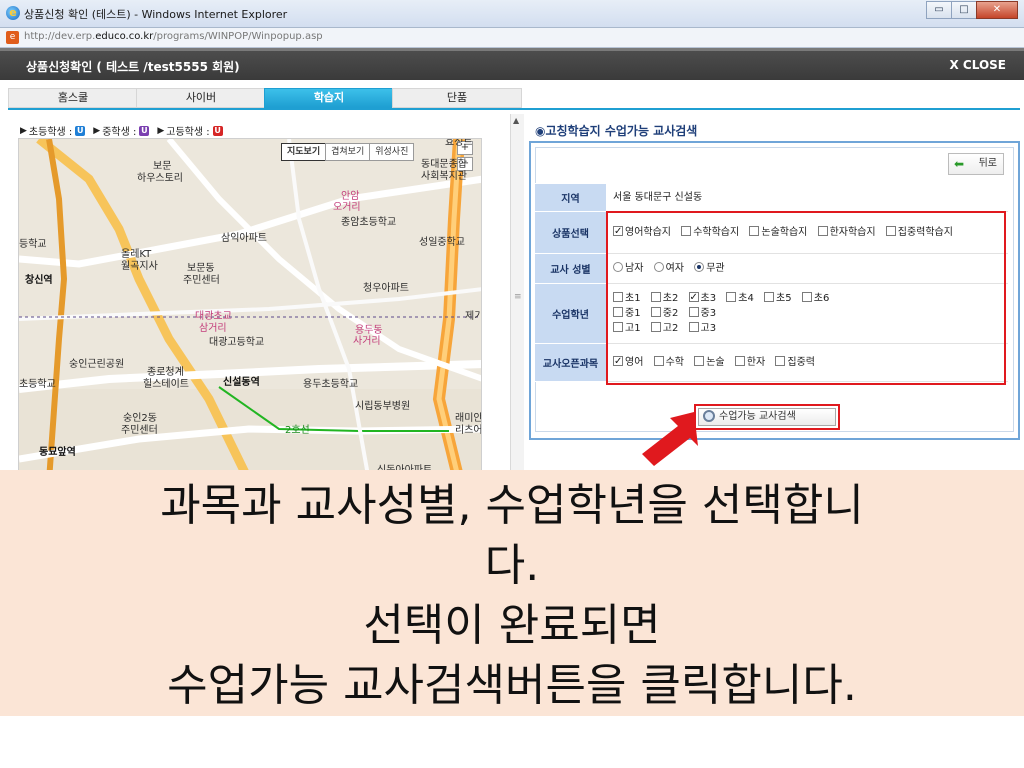 The height and width of the screenshot is (768, 1024). I want to click on overlay-view-button: 겹쳐보기, so click(348, 152).